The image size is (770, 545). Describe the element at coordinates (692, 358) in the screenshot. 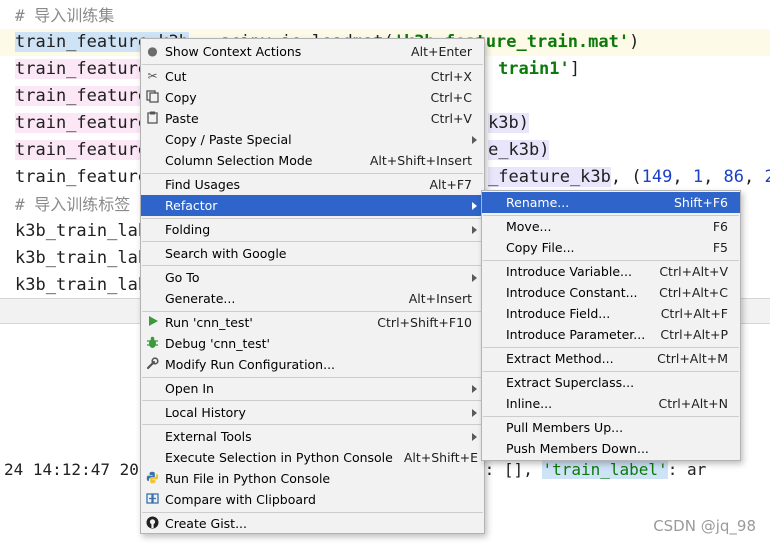

I see `menu-item-shortcut: Ctrl+Alt+M` at that location.